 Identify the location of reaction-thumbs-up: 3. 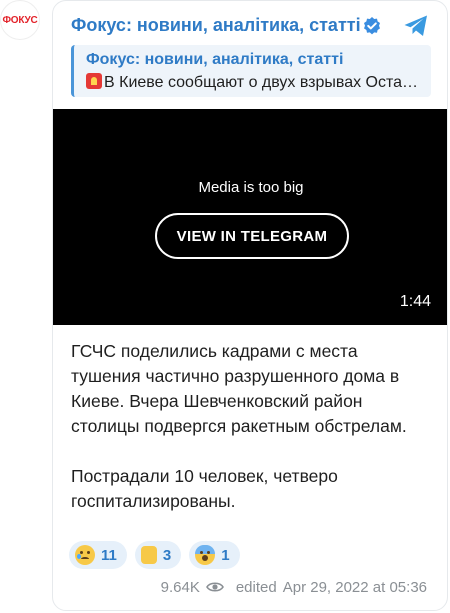
(158, 555).